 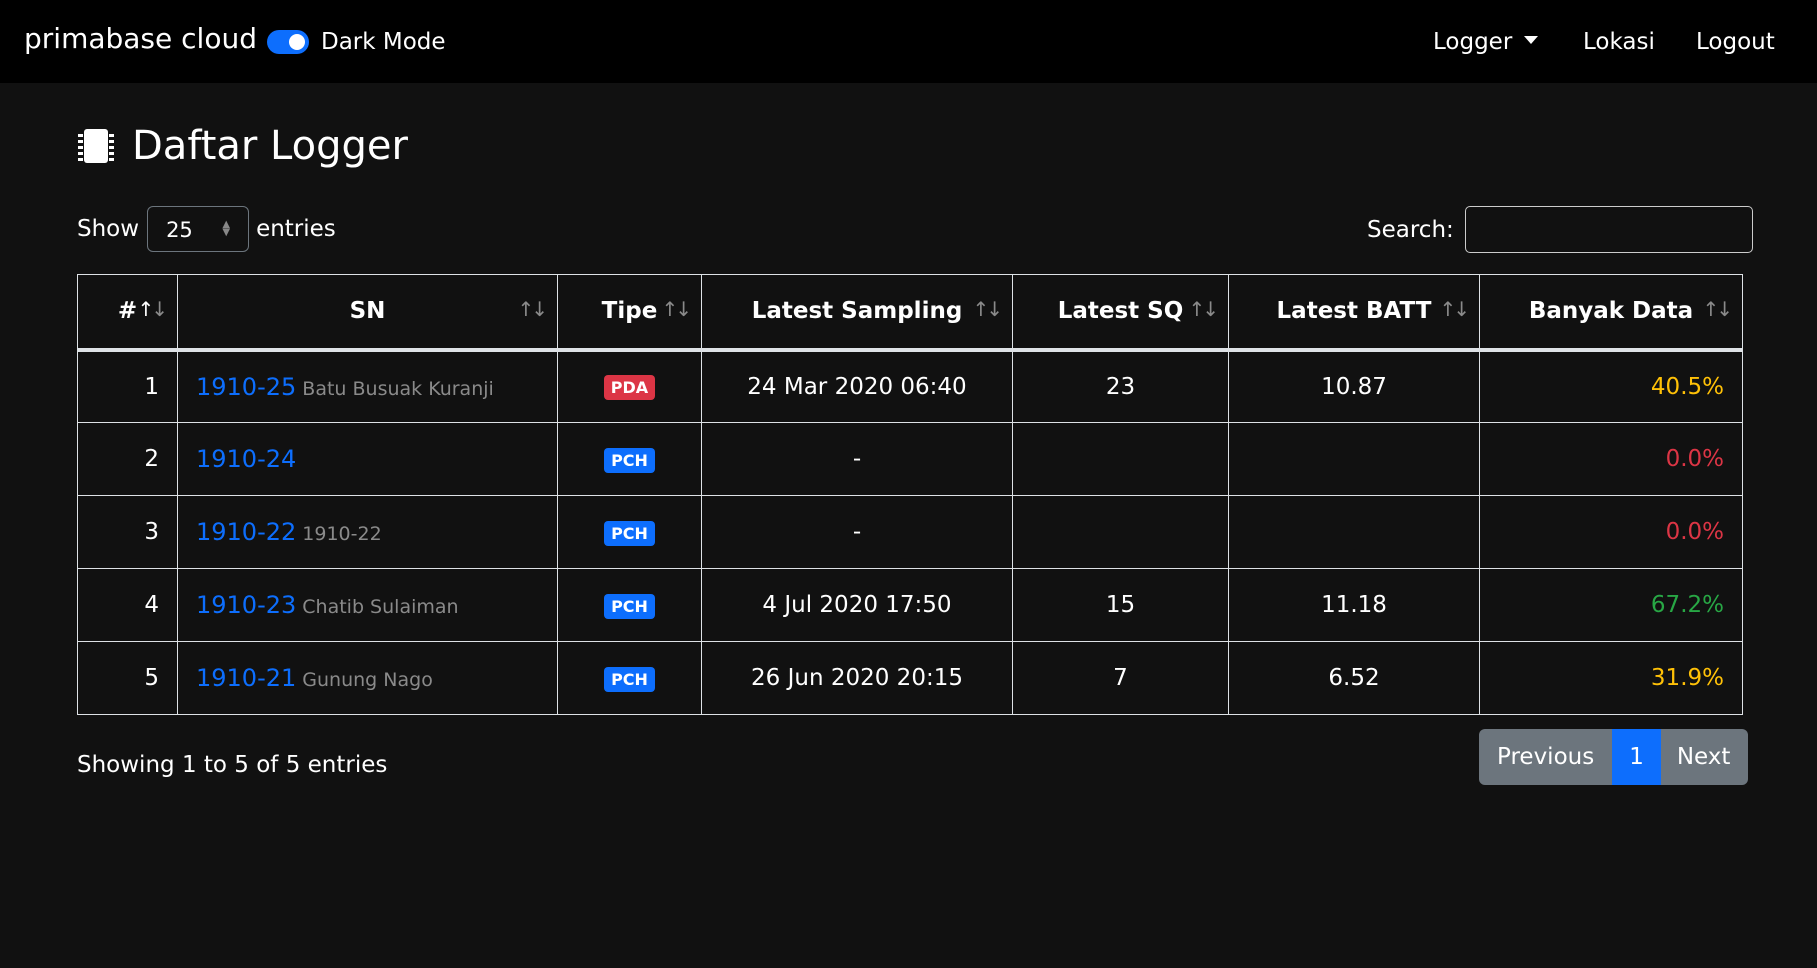 I want to click on sn-link: 1910-22, so click(x=246, y=532).